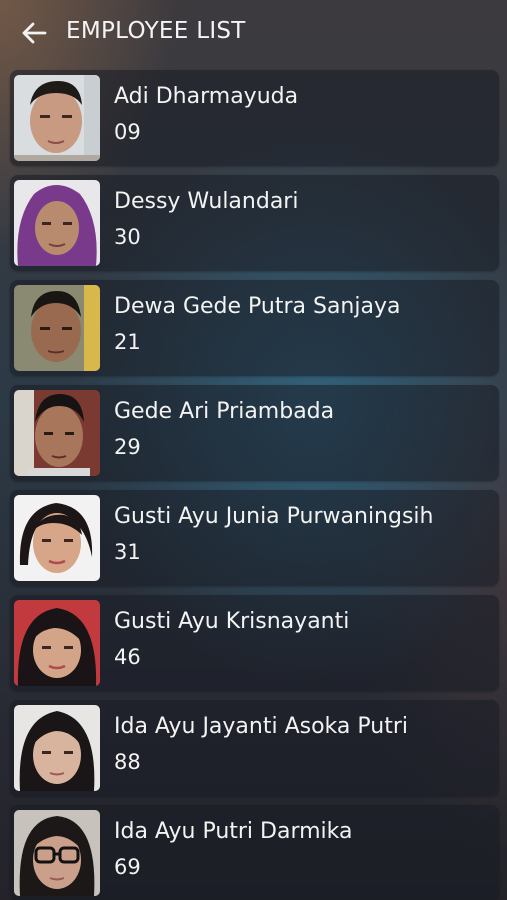  Describe the element at coordinates (254, 118) in the screenshot. I see `employee-row: Adi Dharmayuda 09` at that location.